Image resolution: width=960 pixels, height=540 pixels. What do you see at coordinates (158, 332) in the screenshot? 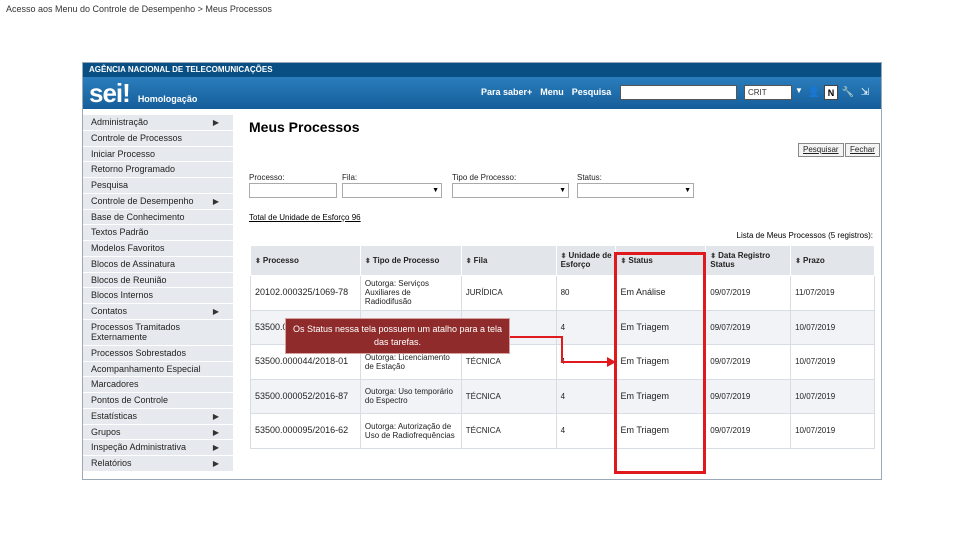
I see `sidebar-item: Processos Tramitados Externamente` at bounding box center [158, 332].